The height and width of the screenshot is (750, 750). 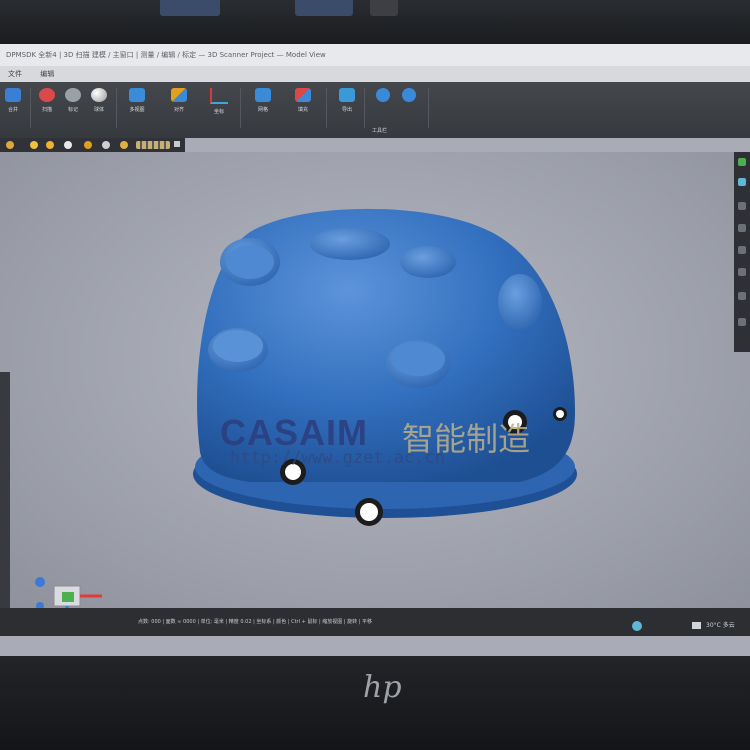 I want to click on marker-button: 标记, so click(x=73, y=106).